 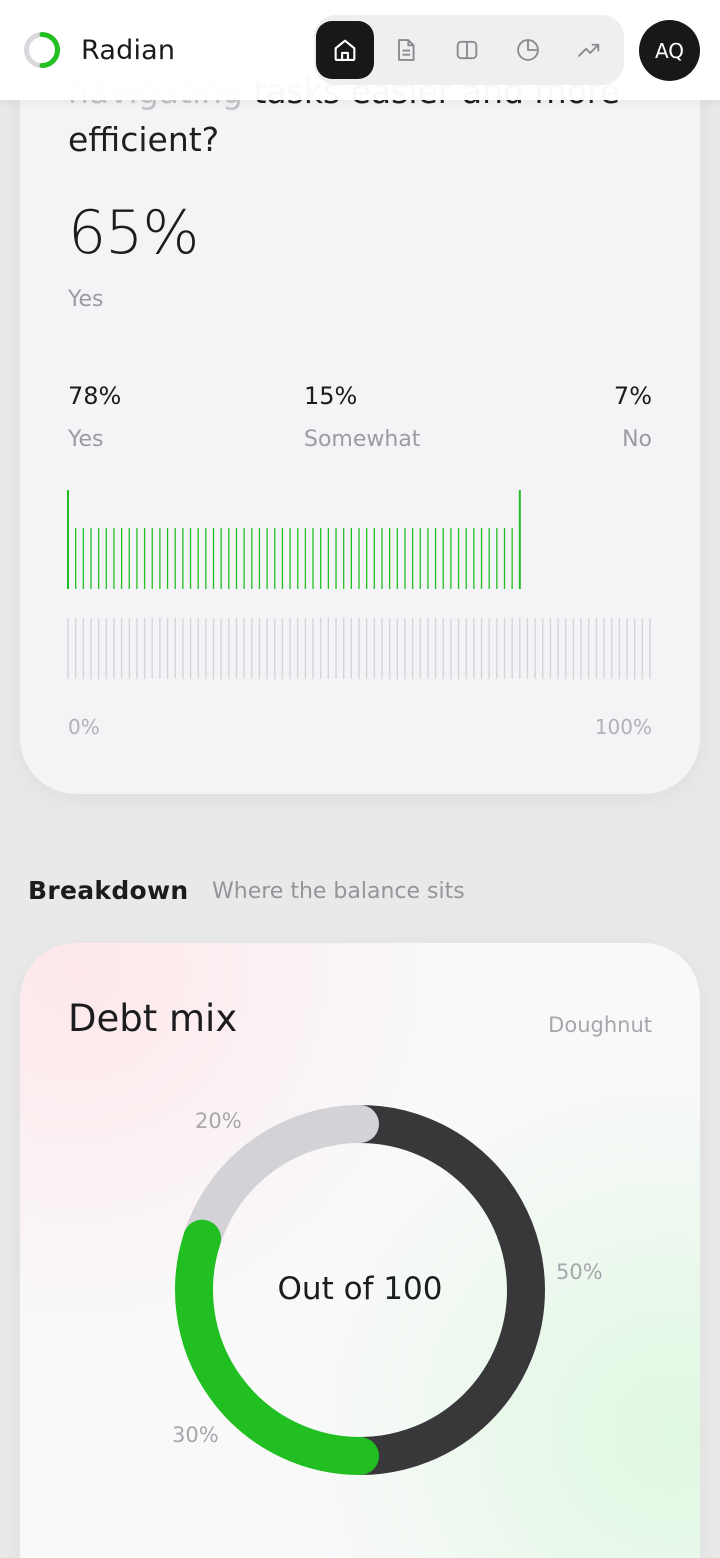 I want to click on stat-value: 7%, so click(x=632, y=396).